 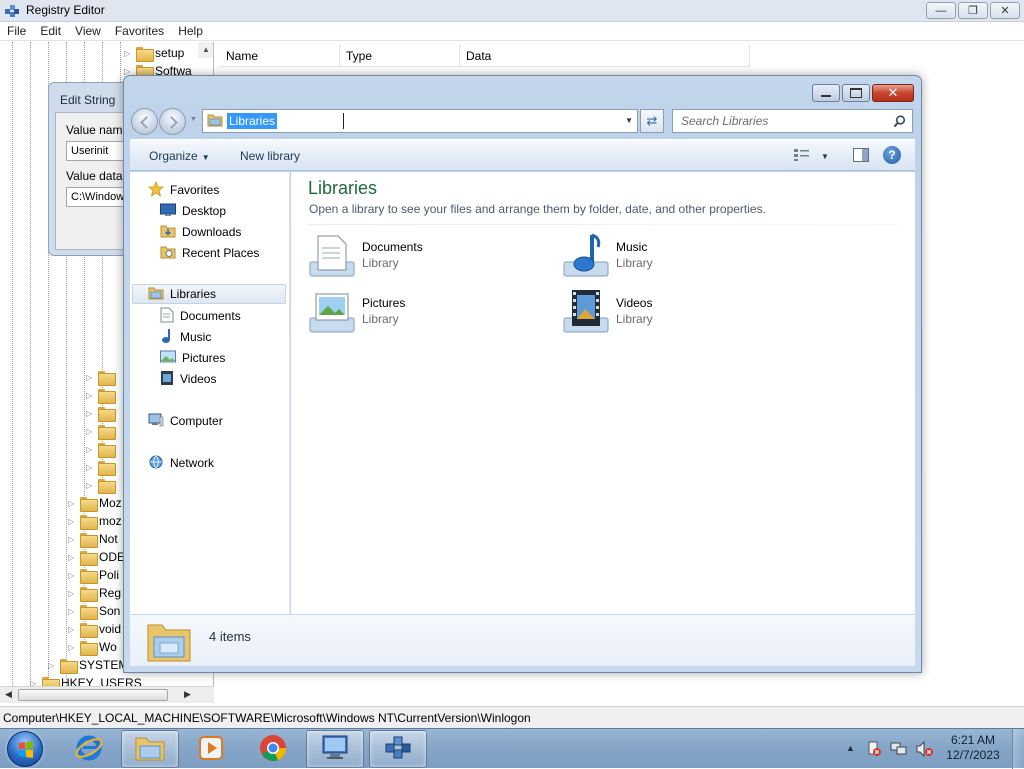 What do you see at coordinates (96, 557) in the screenshot?
I see `tree-node: ▷ ODE` at bounding box center [96, 557].